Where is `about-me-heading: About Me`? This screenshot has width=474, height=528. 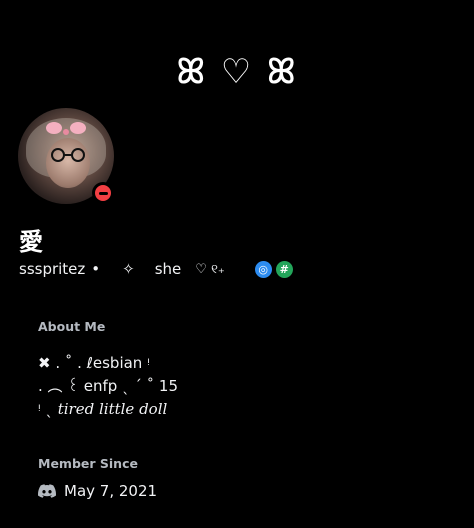
about-me-heading: About Me is located at coordinates (72, 326).